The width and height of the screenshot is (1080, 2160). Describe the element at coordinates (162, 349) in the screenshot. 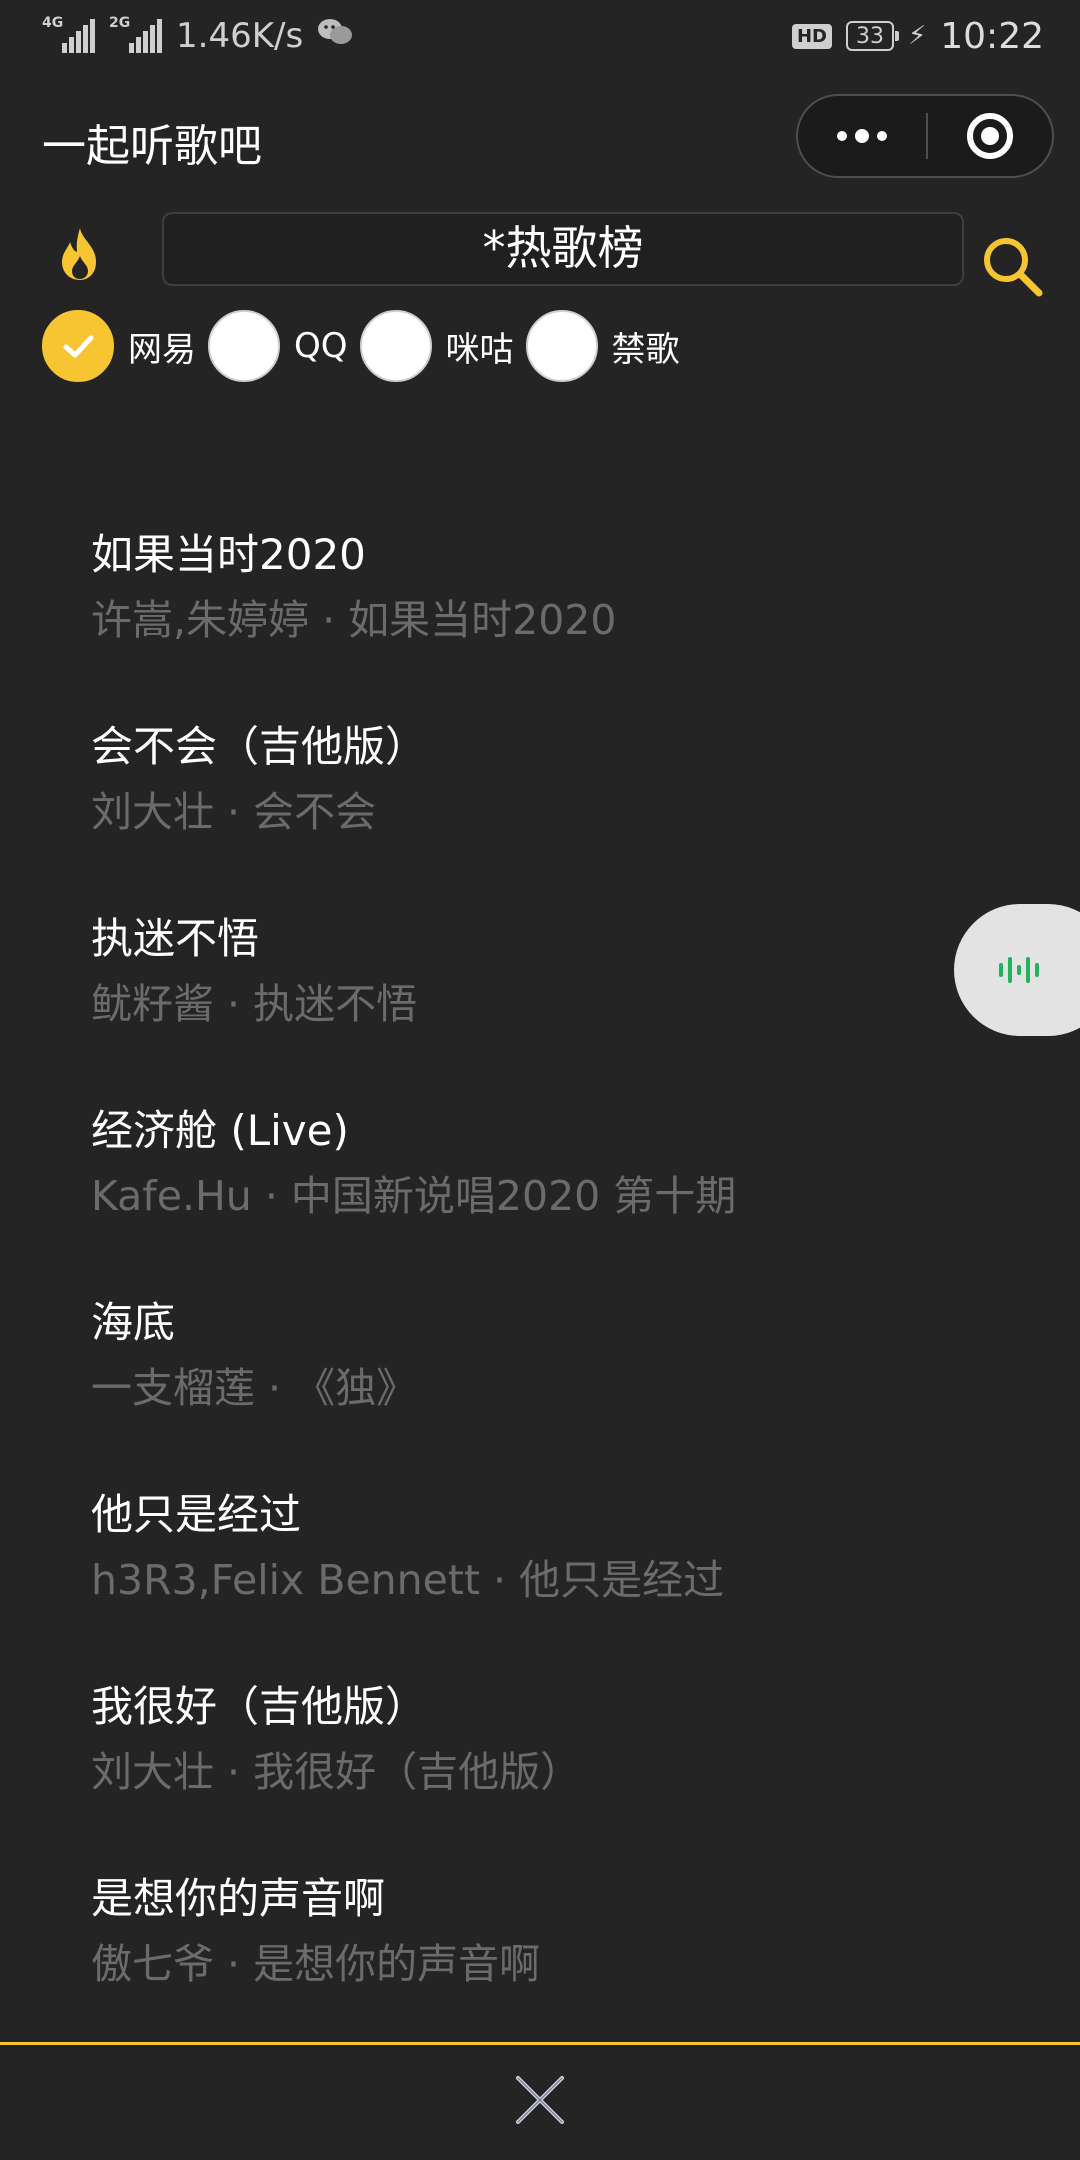

I see `source-label: 网易` at that location.